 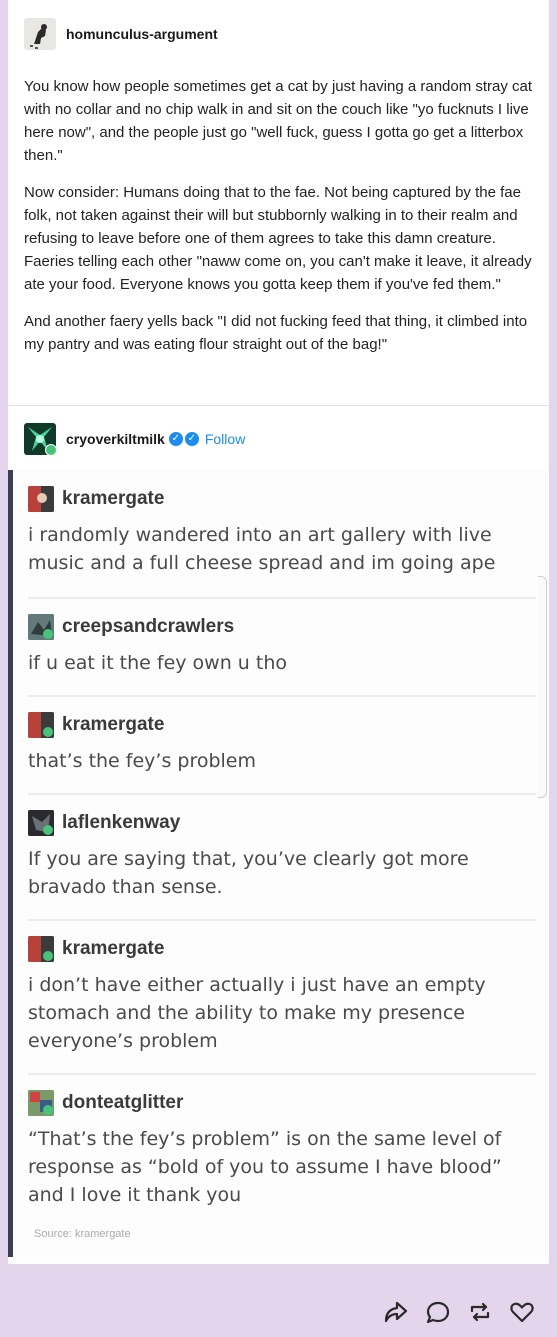 What do you see at coordinates (121, 822) in the screenshot?
I see `thread-username: laflenkenway` at bounding box center [121, 822].